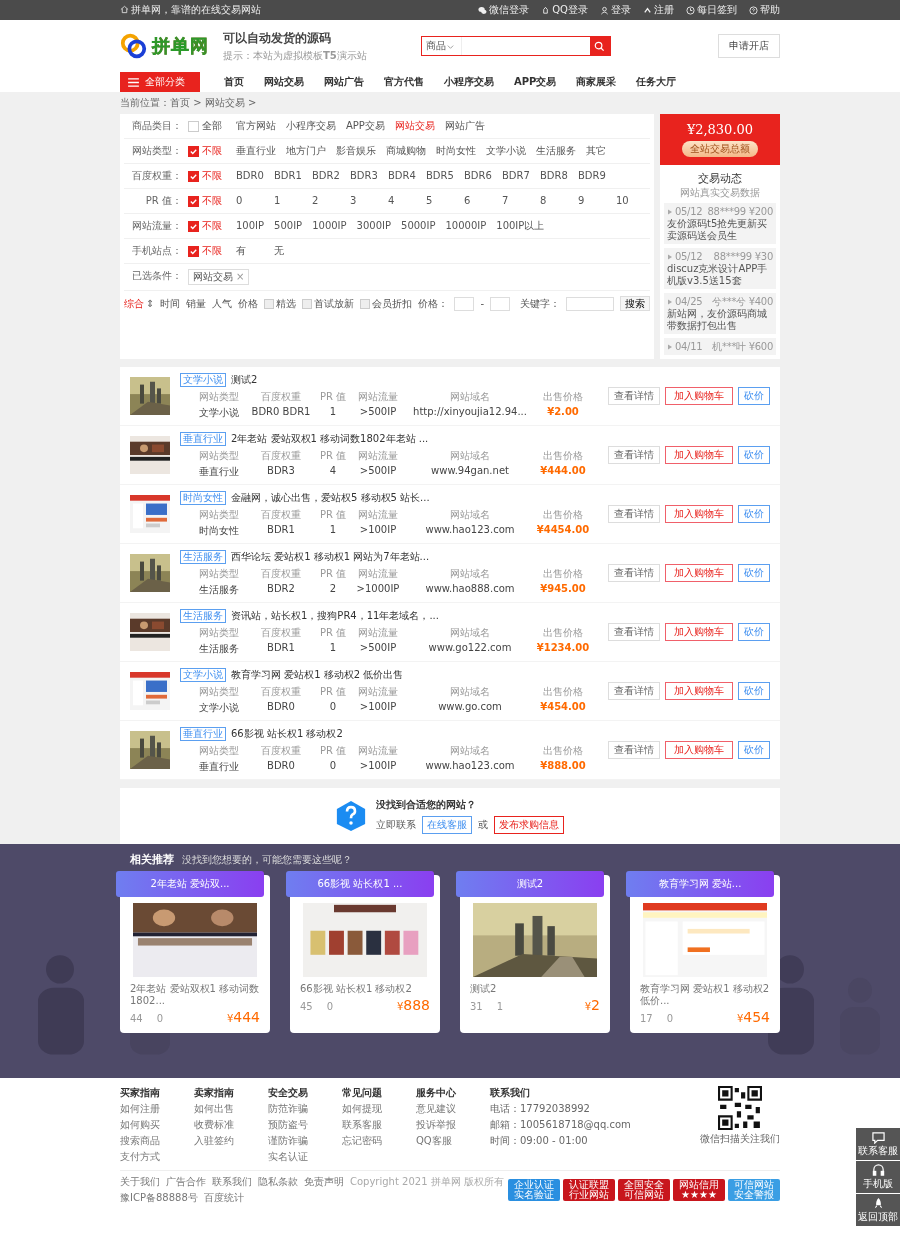 This screenshot has height=1234, width=900. I want to click on listing-title: 教育学习网 爱站权1 移动权2 低价出售, so click(317, 674).